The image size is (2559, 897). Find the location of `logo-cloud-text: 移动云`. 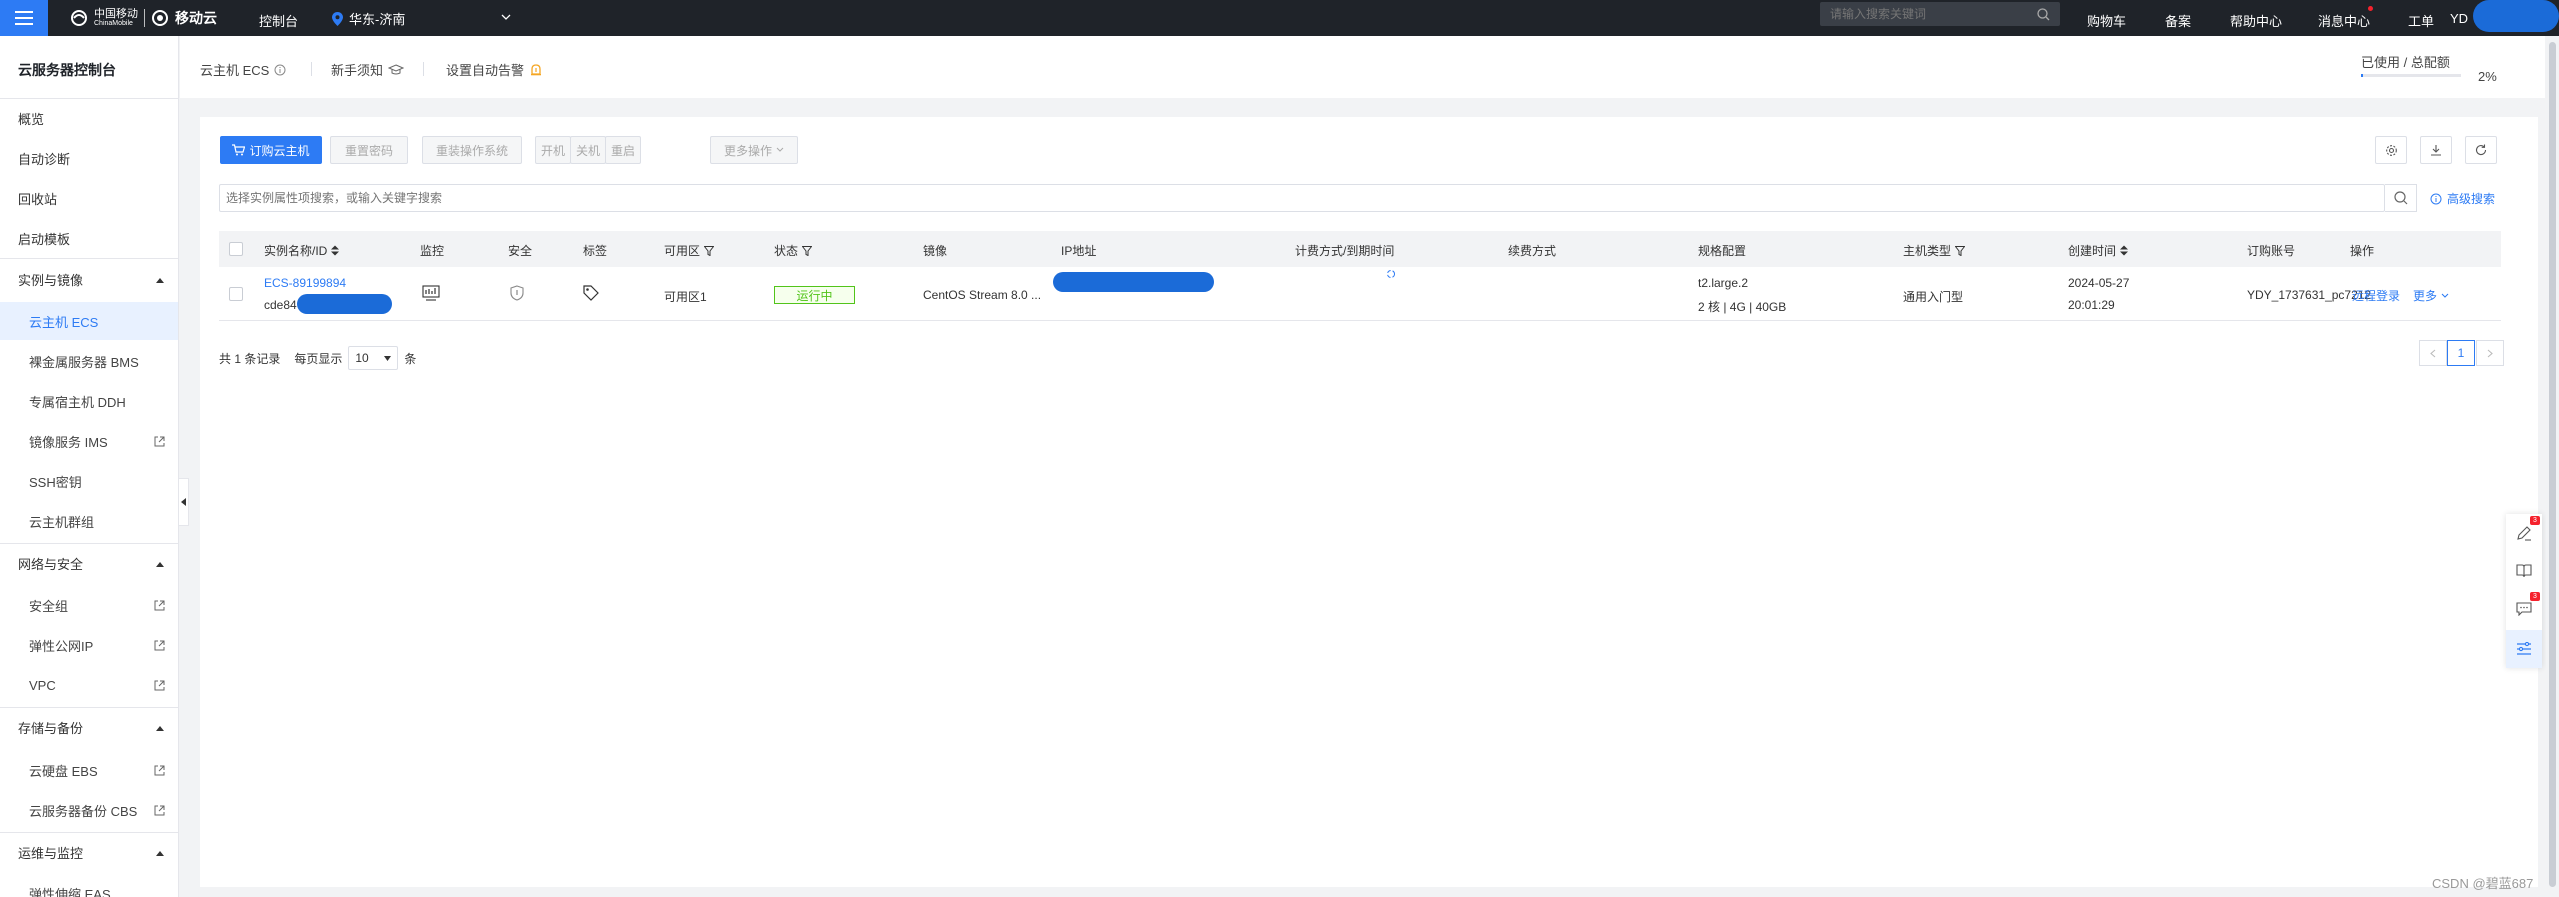

logo-cloud-text: 移动云 is located at coordinates (196, 18).